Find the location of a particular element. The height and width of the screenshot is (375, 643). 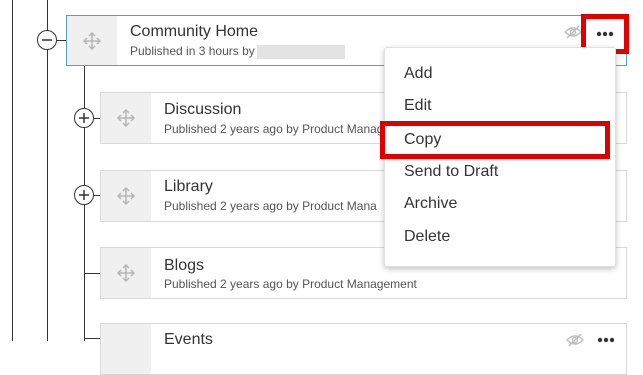

menu-item-archive: Archive is located at coordinates (430, 204).